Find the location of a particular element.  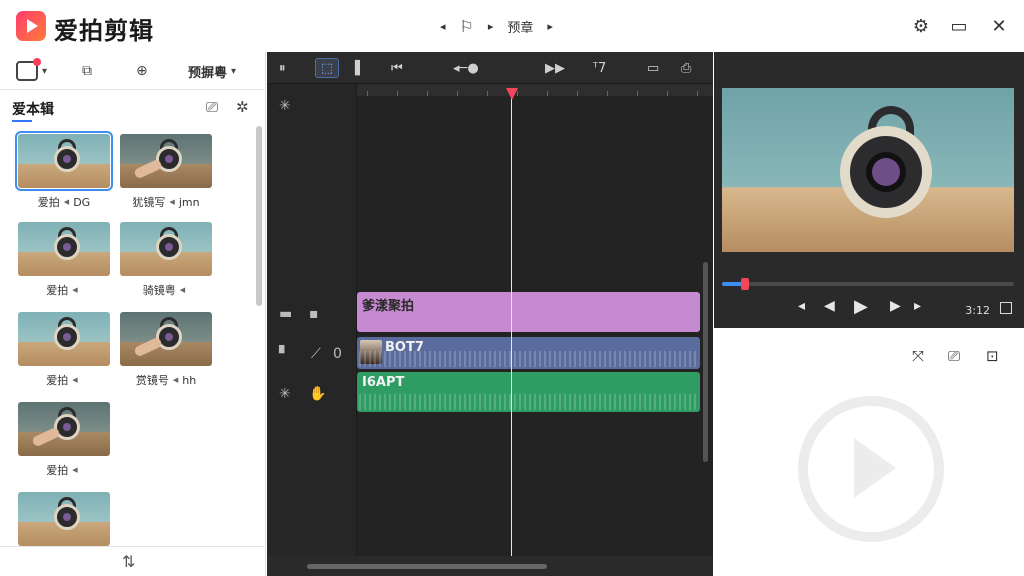

media-item: 赏镜号 ◀ hh is located at coordinates (166, 350).